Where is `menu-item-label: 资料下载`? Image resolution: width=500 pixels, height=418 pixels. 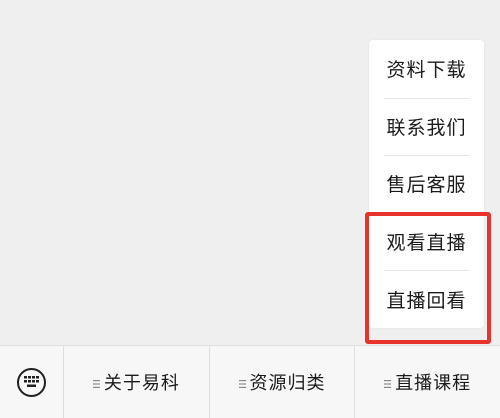
menu-item-label: 资料下载 is located at coordinates (426, 70).